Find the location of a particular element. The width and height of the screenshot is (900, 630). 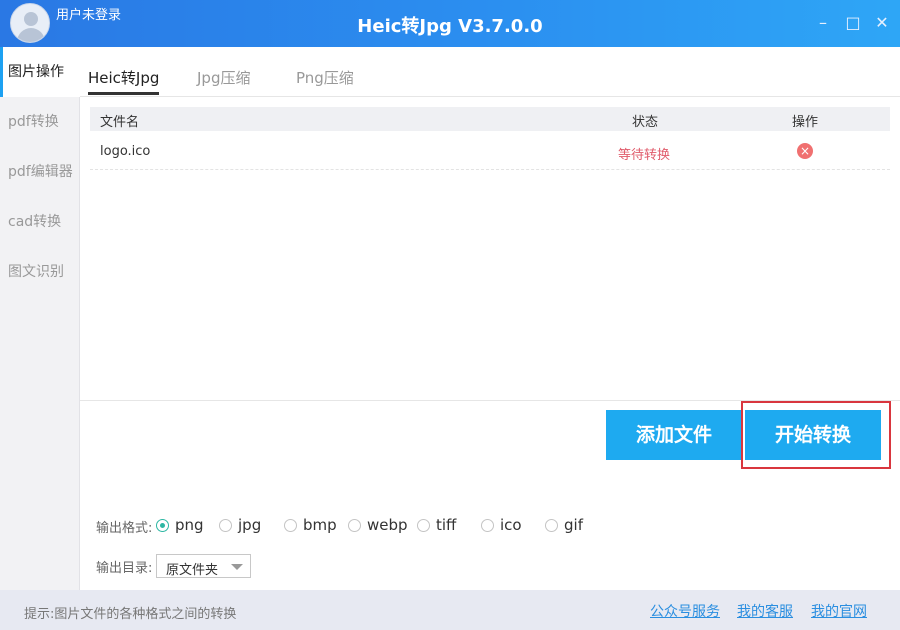

format-option-label: ico is located at coordinates (511, 525).